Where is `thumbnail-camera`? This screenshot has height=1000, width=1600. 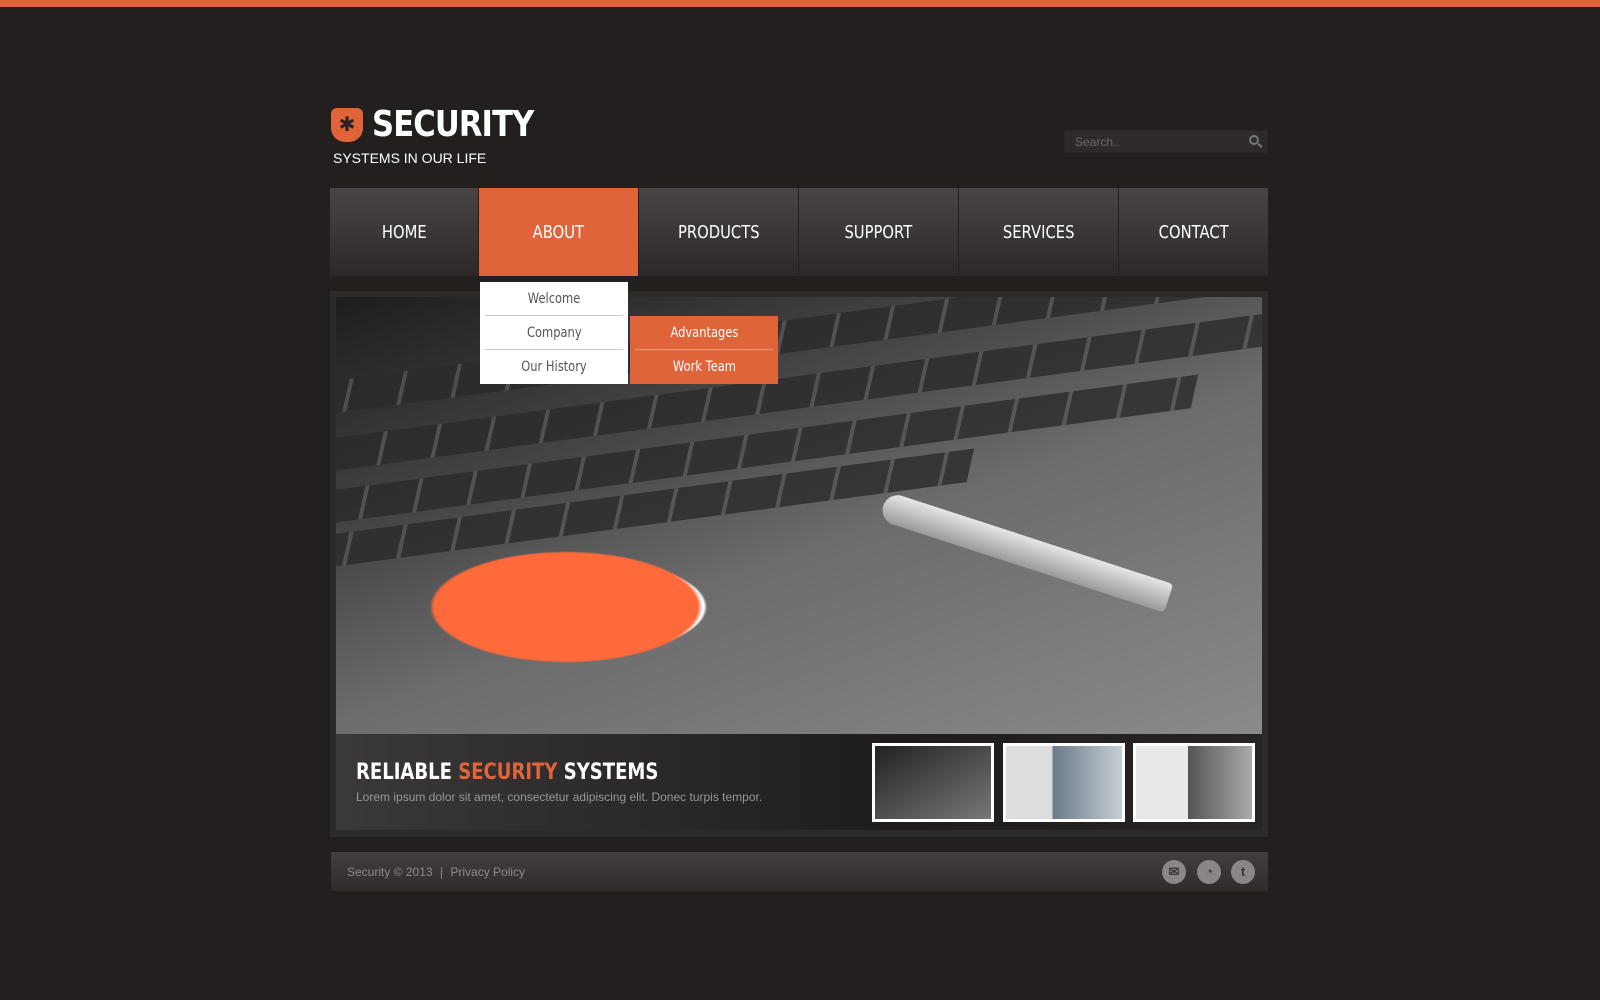 thumbnail-camera is located at coordinates (1194, 782).